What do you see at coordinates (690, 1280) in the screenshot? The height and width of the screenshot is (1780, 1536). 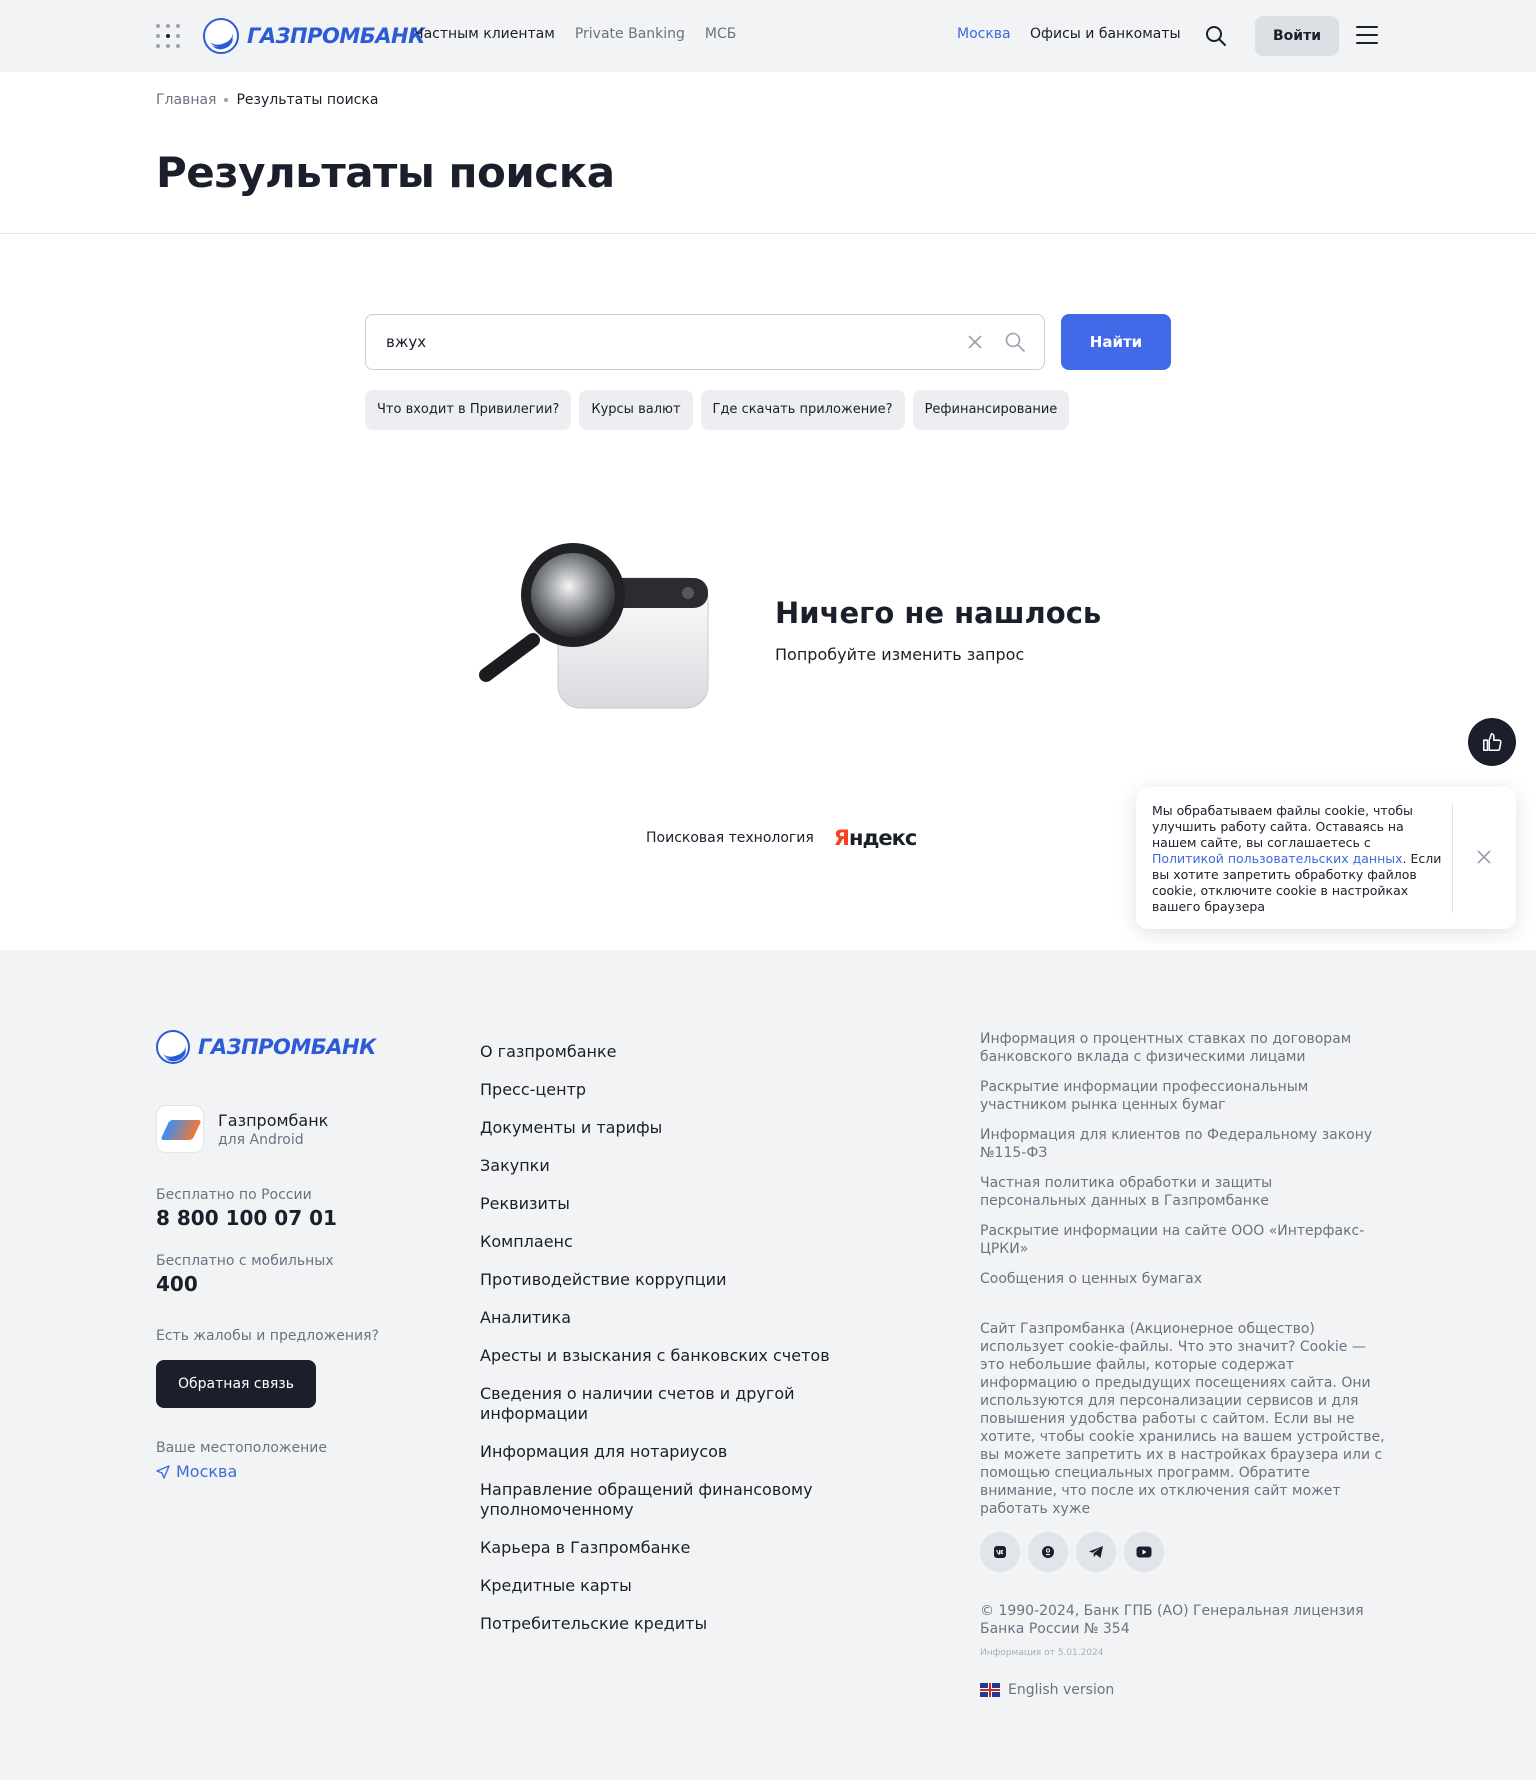 I see `footer-link: Противодействие коррупции` at bounding box center [690, 1280].